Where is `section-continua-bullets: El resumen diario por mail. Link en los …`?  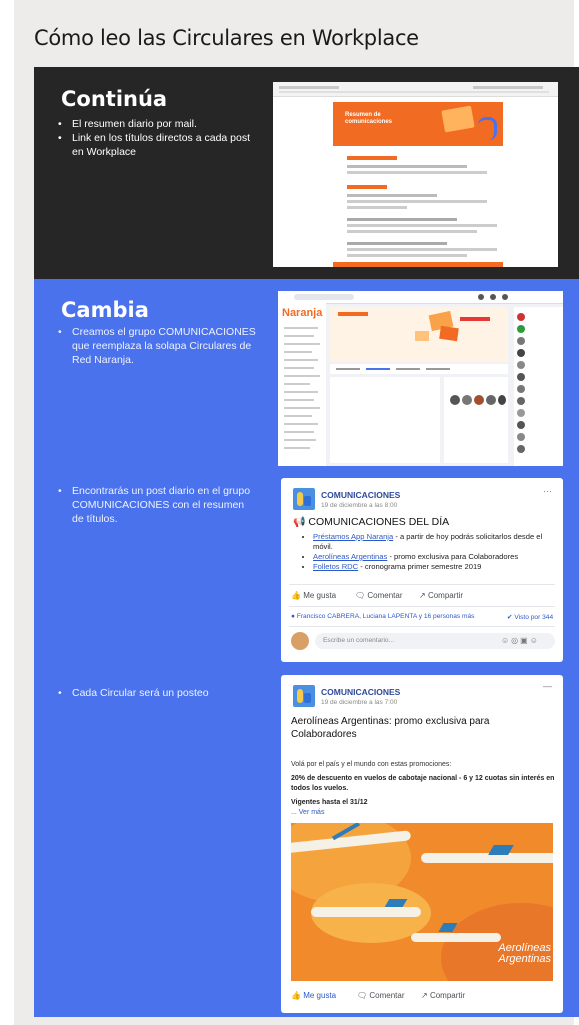 section-continua-bullets: El resumen diario por mail. Link en los … is located at coordinates (156, 138).